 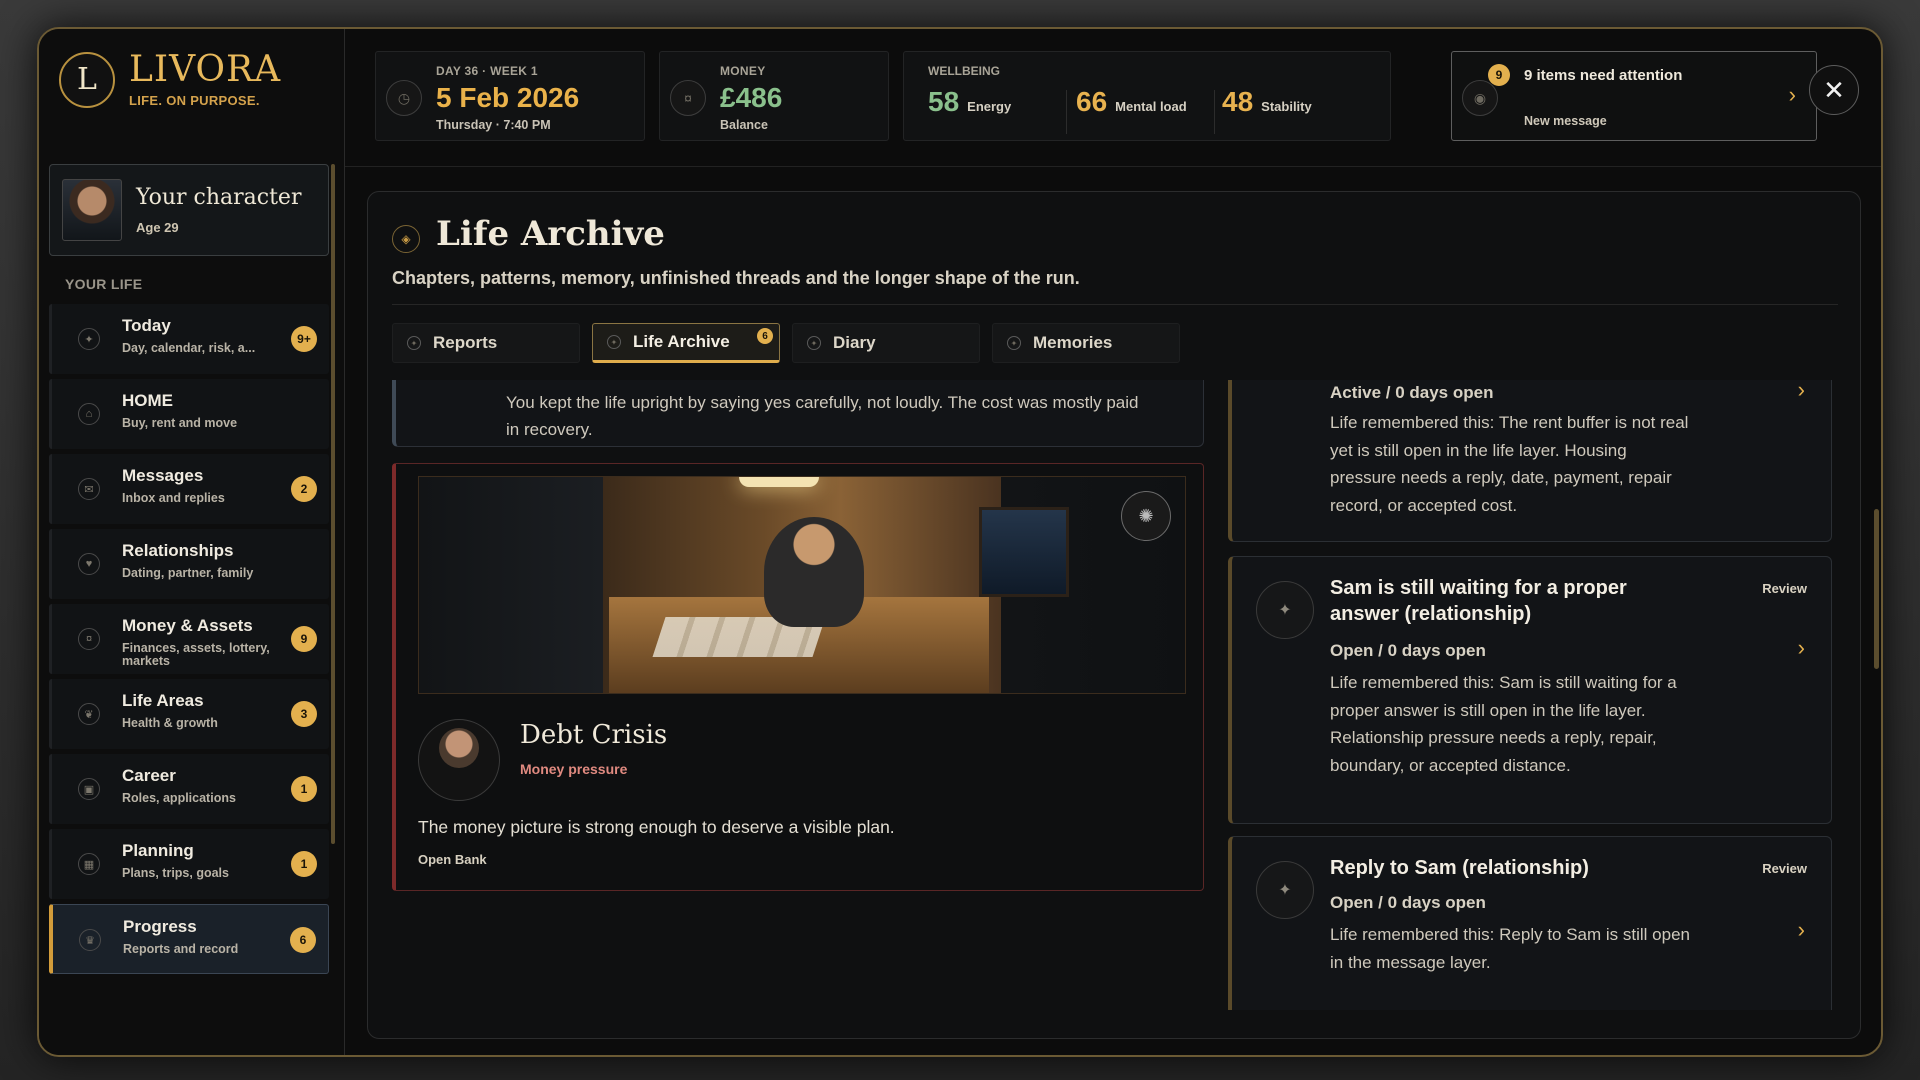 I want to click on sidebar-item-planning: ▦ Planning Plans, trips, goals 1, so click(x=189, y=864).